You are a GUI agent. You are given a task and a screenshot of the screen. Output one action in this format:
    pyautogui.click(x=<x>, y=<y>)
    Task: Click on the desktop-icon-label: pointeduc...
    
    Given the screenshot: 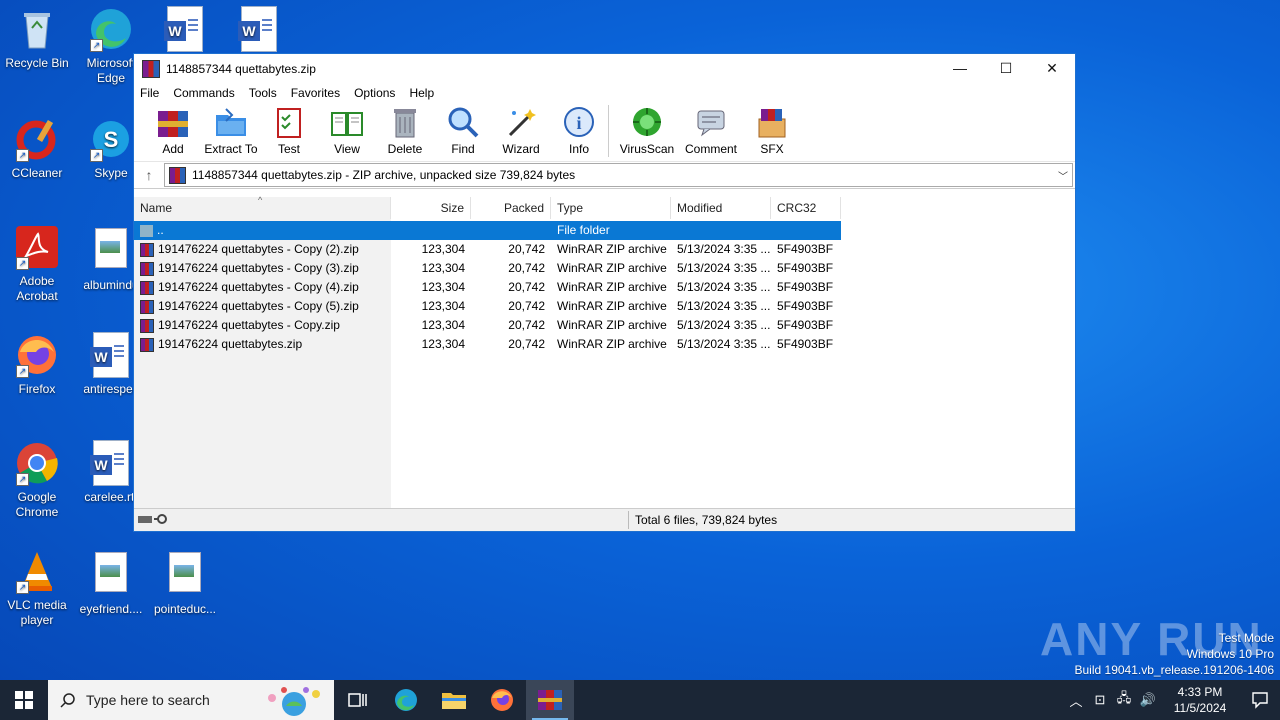 What is the action you would take?
    pyautogui.click(x=185, y=609)
    